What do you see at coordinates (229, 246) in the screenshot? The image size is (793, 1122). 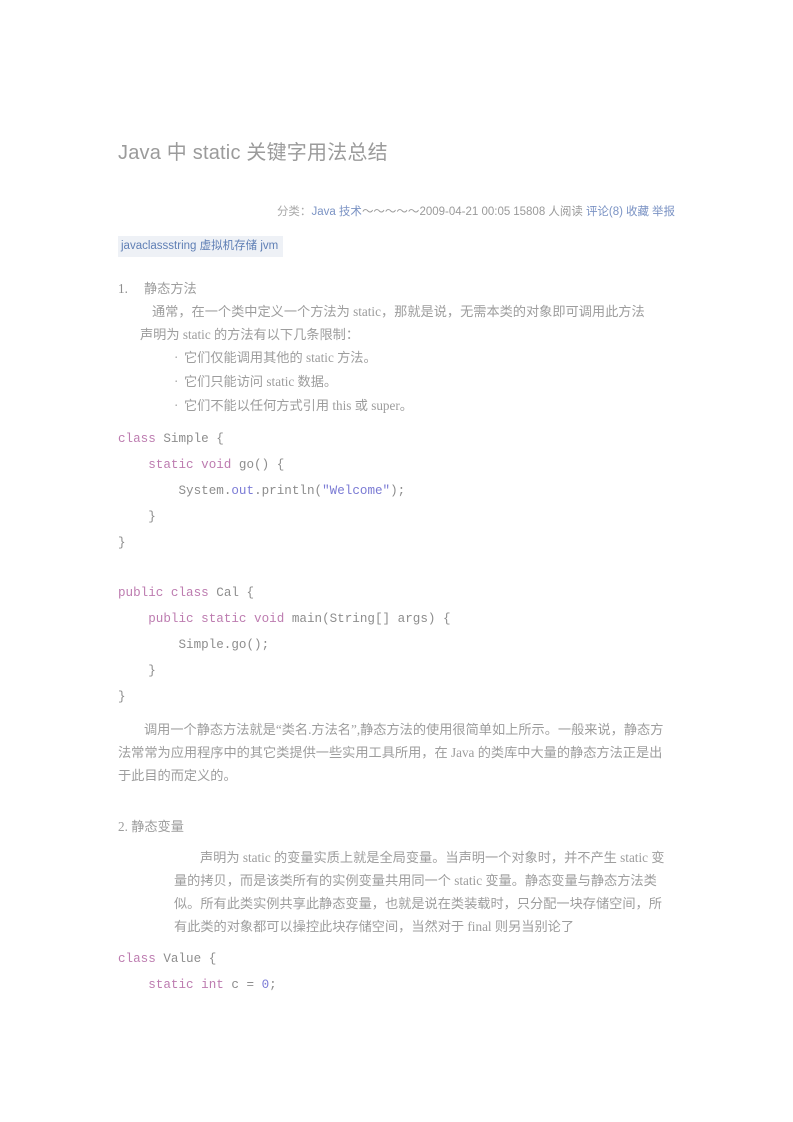 I see `tag-item-2: 虚拟机存储` at bounding box center [229, 246].